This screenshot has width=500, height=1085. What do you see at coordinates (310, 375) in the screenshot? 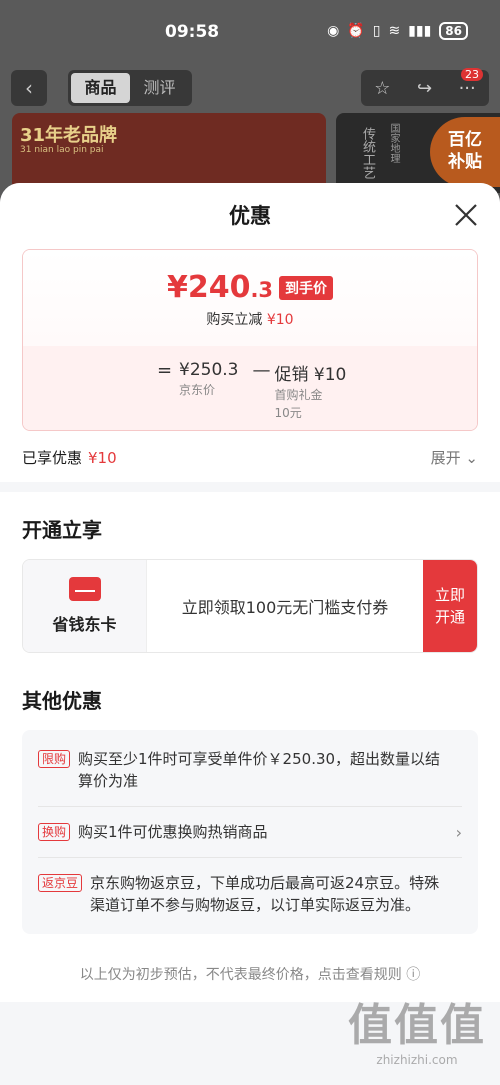
I see `promo-value: 促销 ¥10` at bounding box center [310, 375].